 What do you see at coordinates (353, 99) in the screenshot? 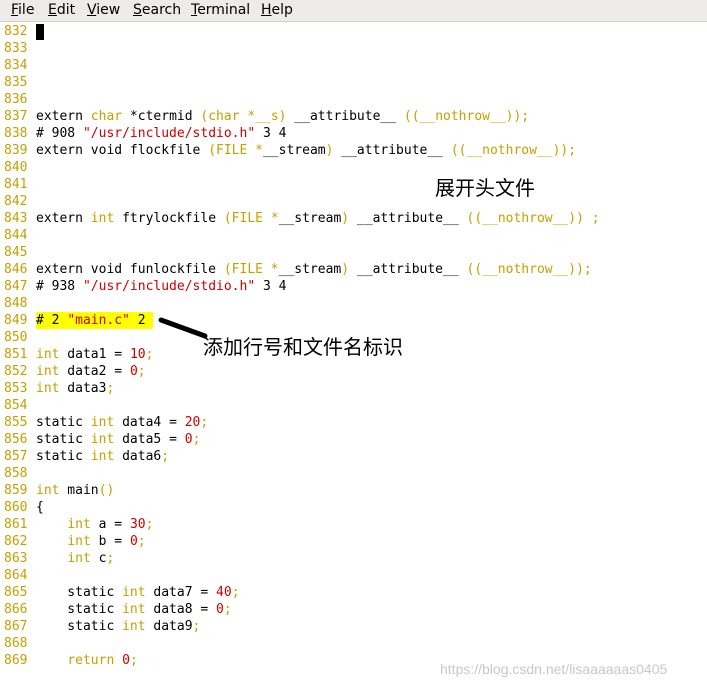
I see `code-line: 836` at bounding box center [353, 99].